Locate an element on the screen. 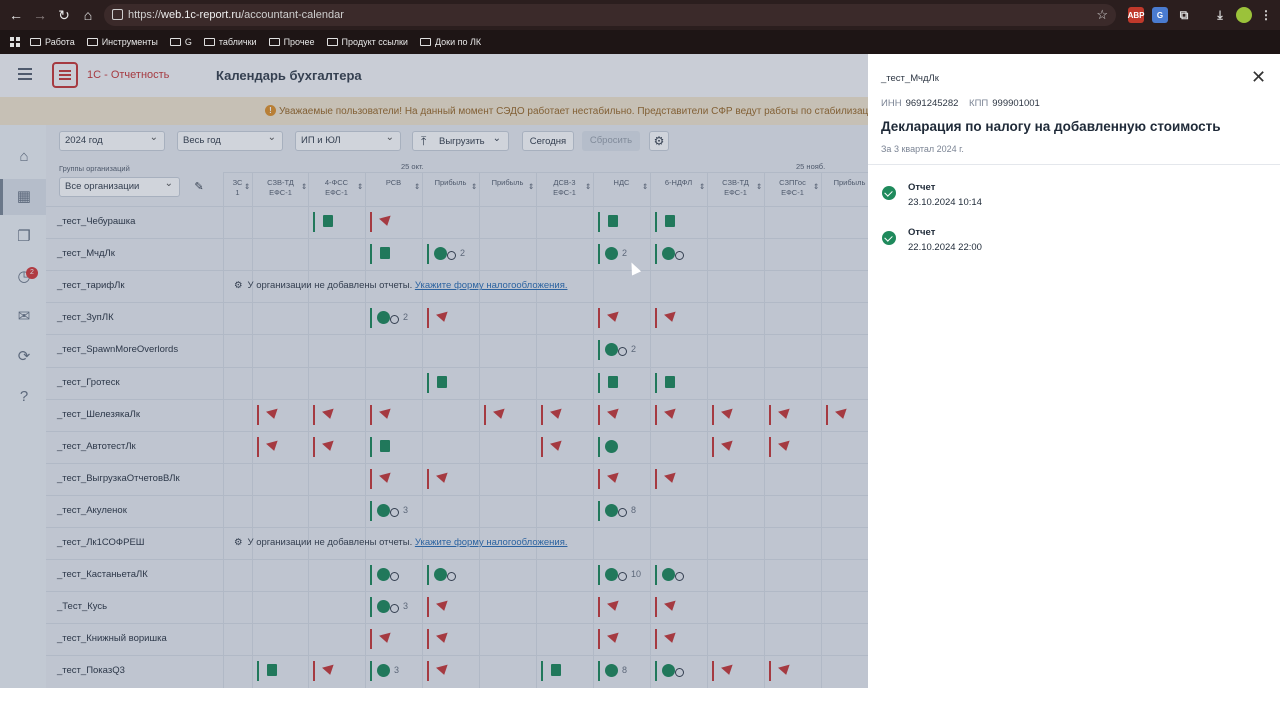  bookmark-label: G is located at coordinates (188, 42).